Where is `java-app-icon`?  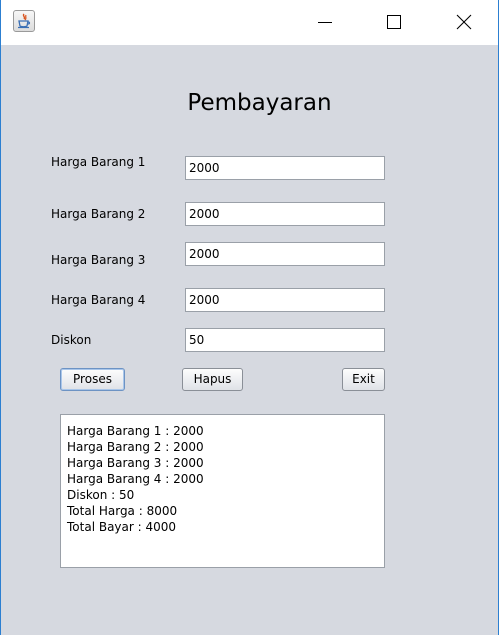 java-app-icon is located at coordinates (24, 21).